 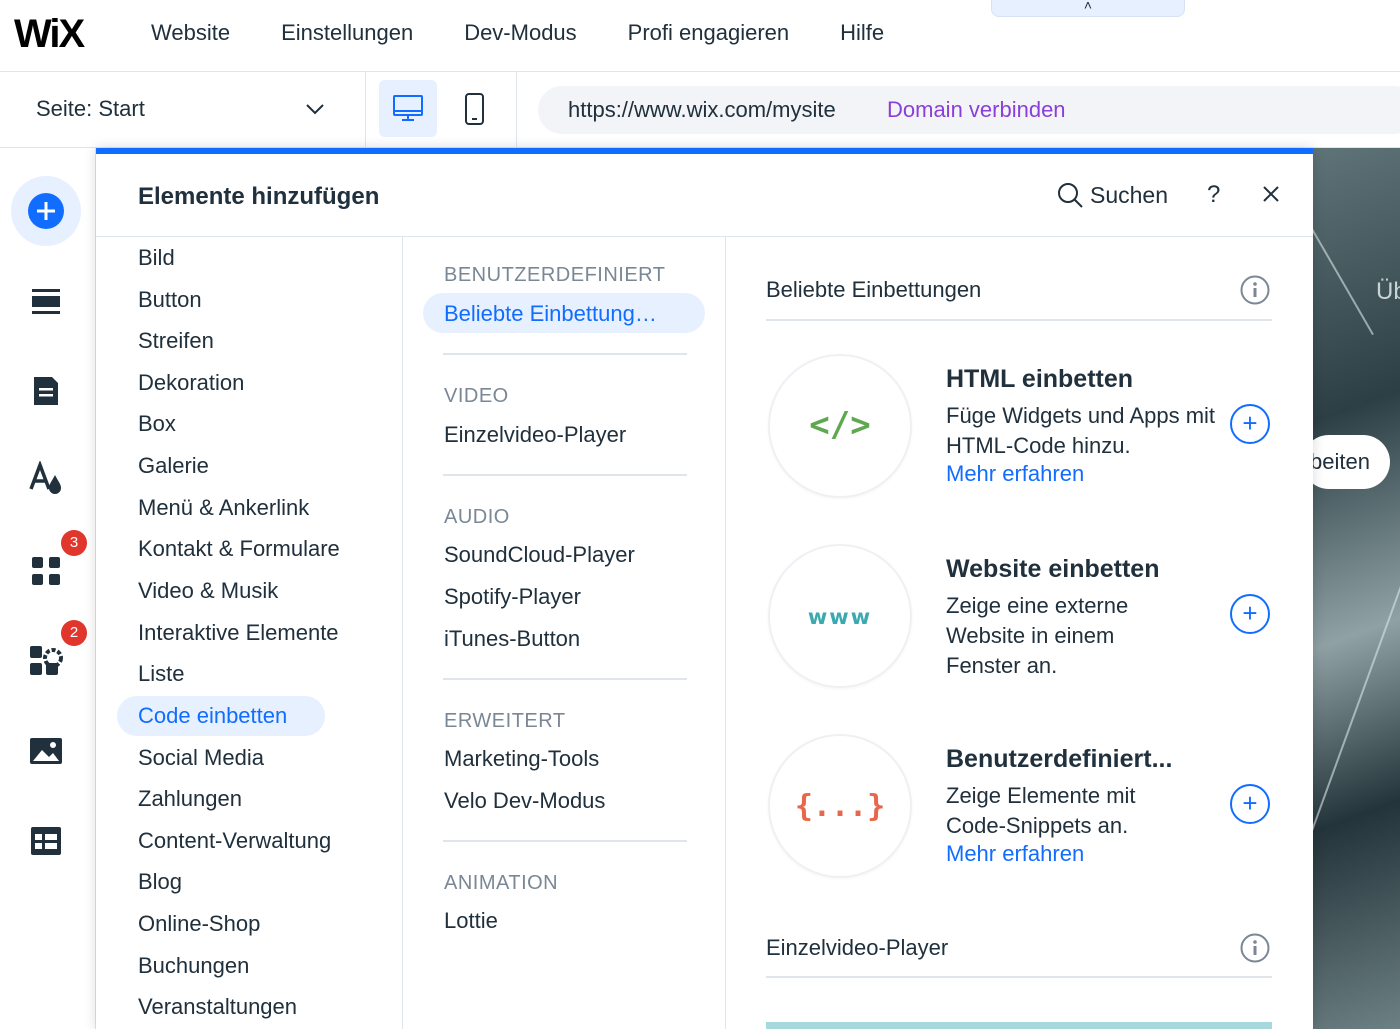 I want to click on help-button: ?, so click(x=1213, y=195).